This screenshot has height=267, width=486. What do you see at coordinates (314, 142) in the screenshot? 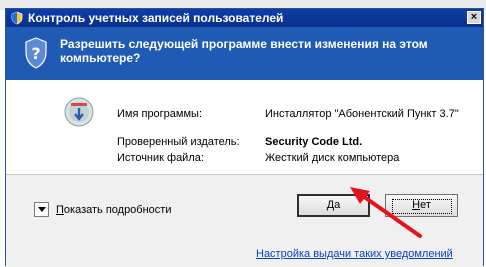
I see `publisher-value: Security Code Ltd.` at bounding box center [314, 142].